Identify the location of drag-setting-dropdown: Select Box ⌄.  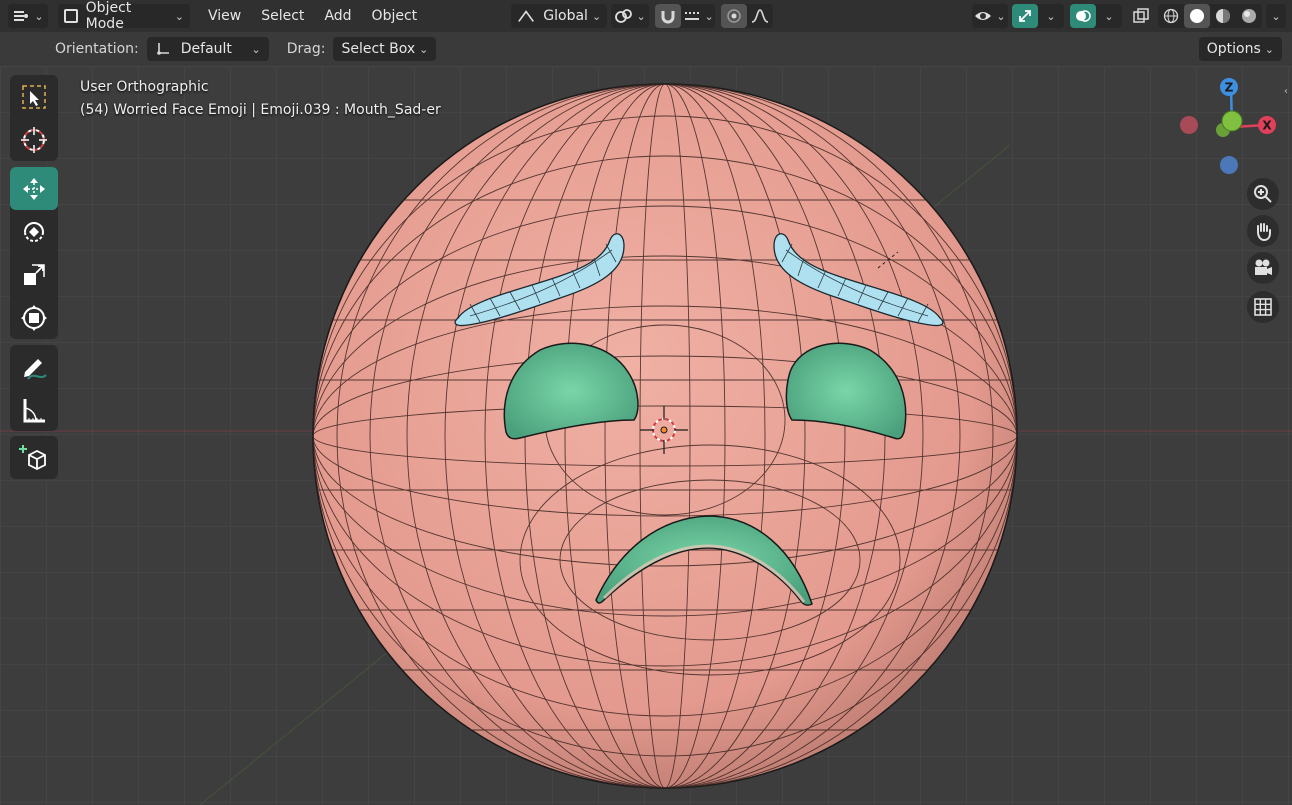
(385, 49).